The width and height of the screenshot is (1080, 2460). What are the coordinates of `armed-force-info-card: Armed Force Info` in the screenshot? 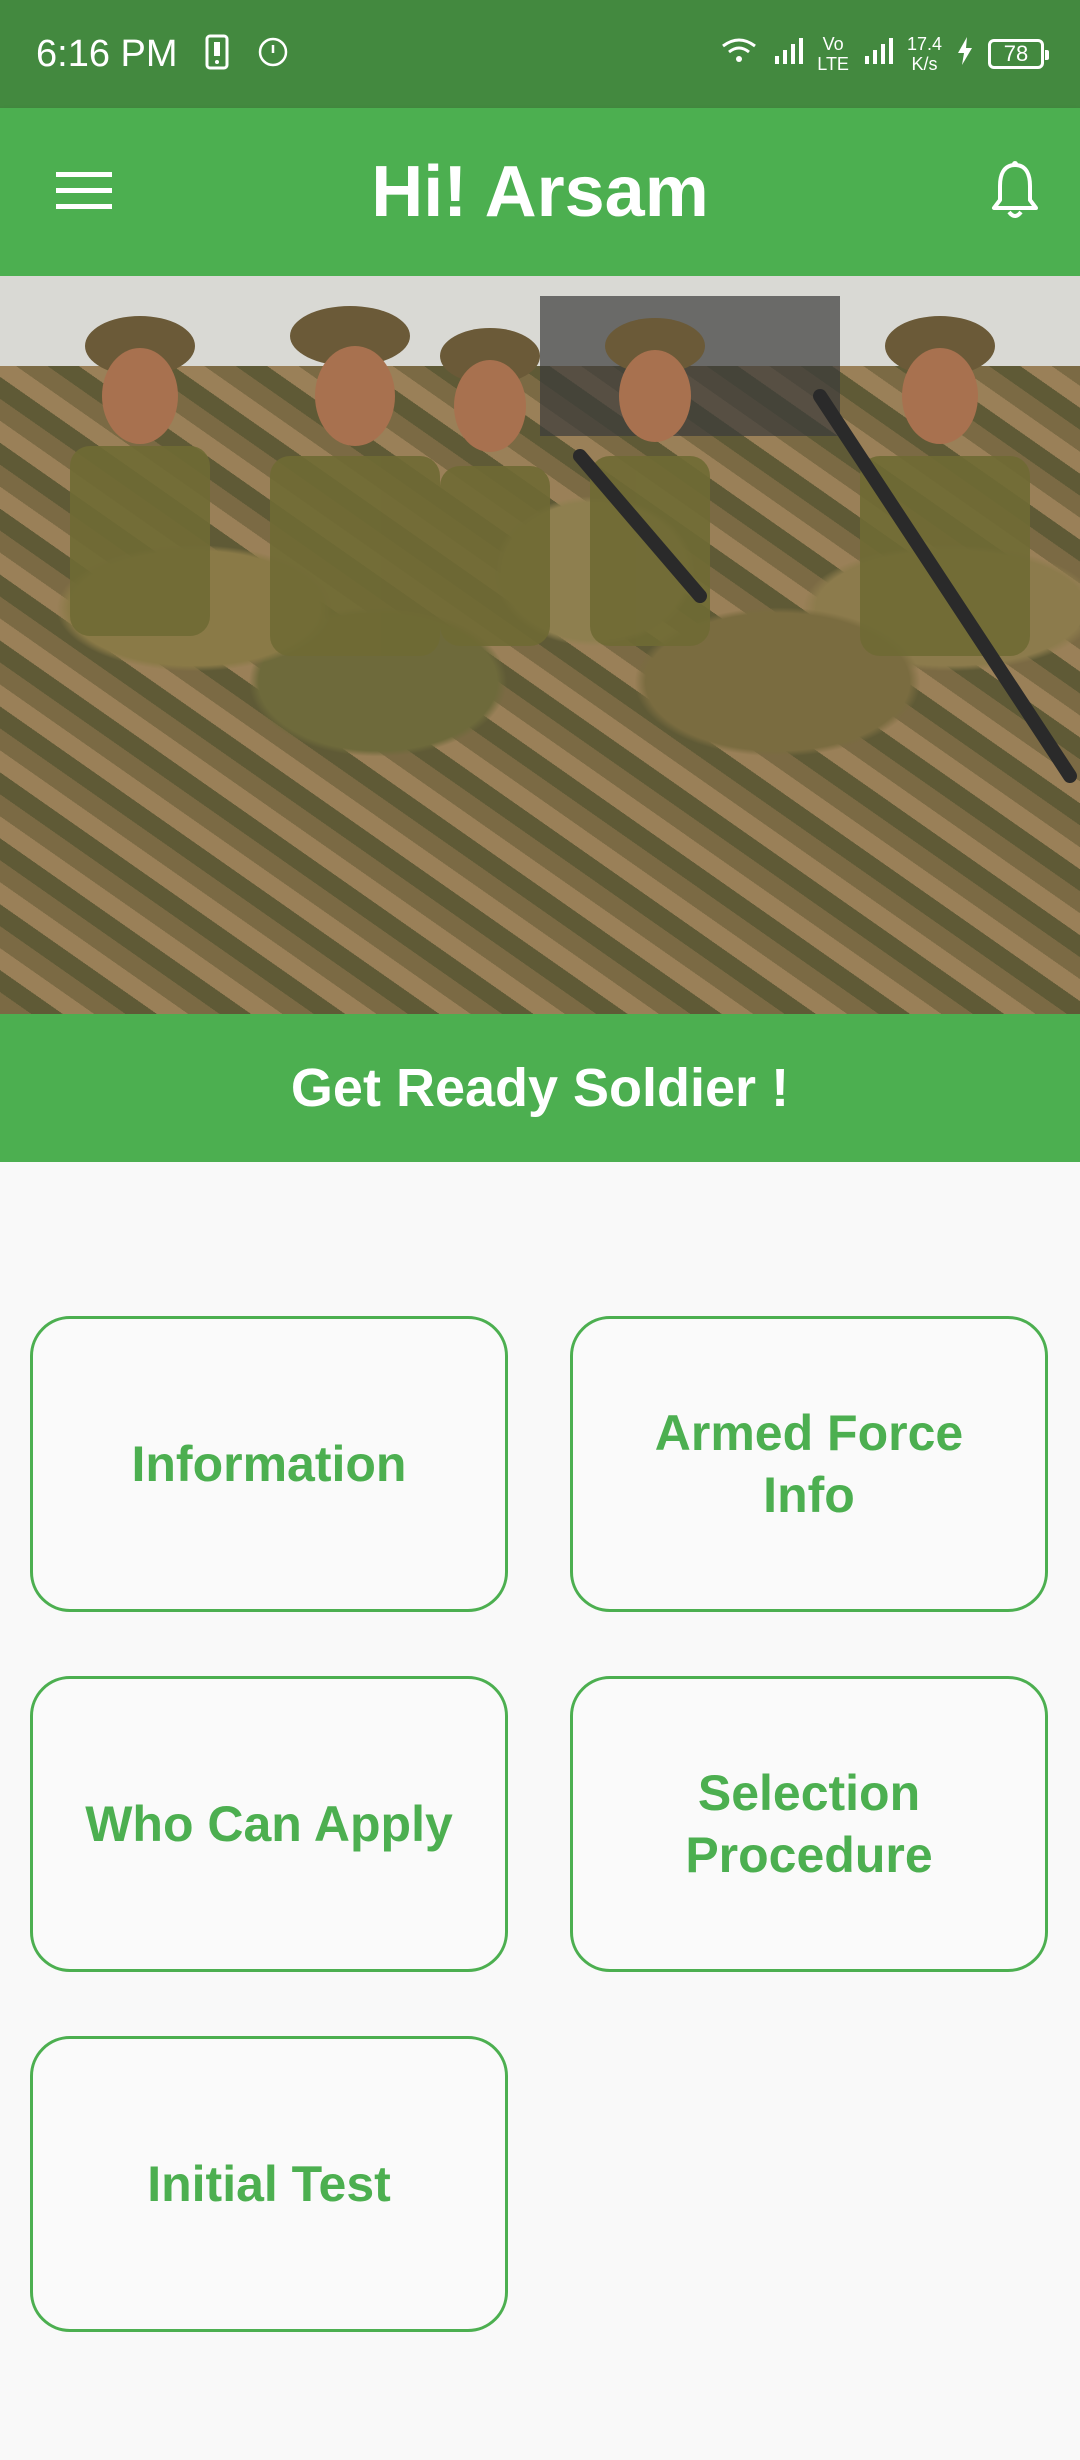 It's located at (809, 1464).